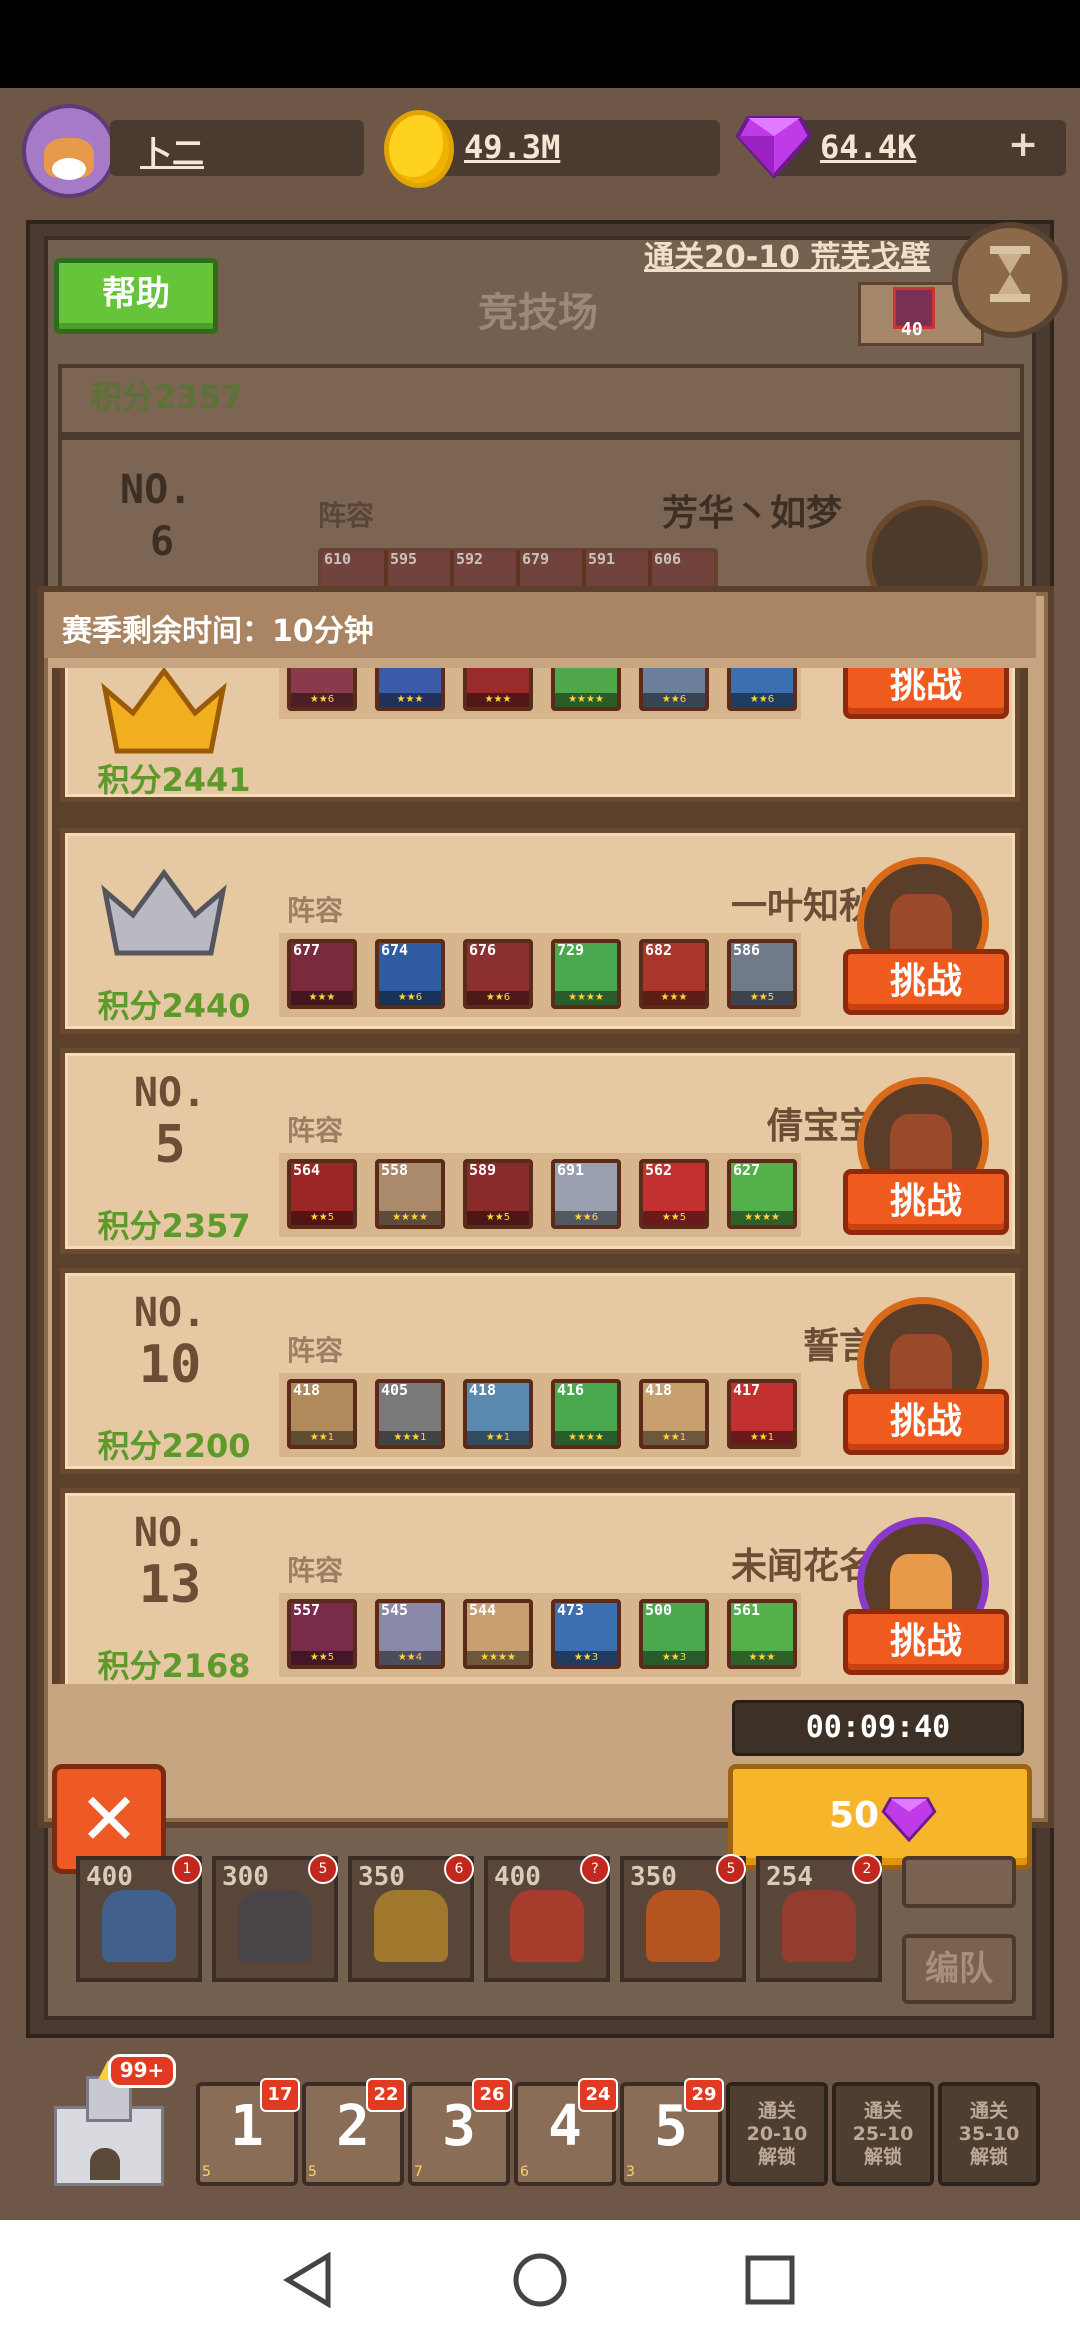 The width and height of the screenshot is (1080, 2340). I want to click on team-slot: 350 6, so click(411, 1918).